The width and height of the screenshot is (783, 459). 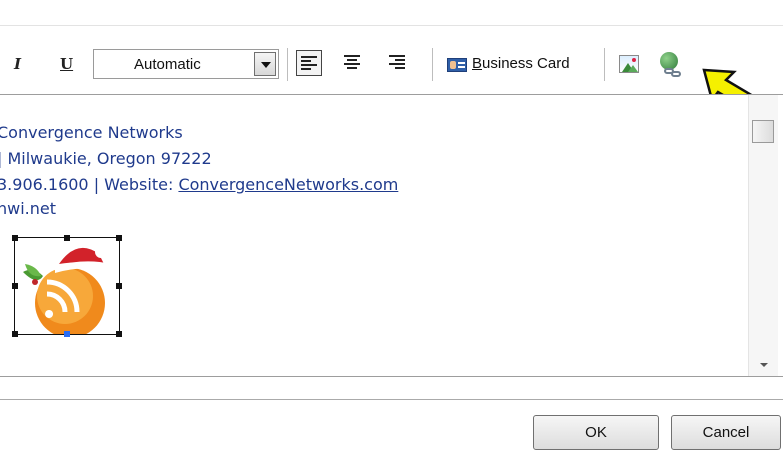 What do you see at coordinates (763, 131) in the screenshot?
I see `scrollbar-thumb` at bounding box center [763, 131].